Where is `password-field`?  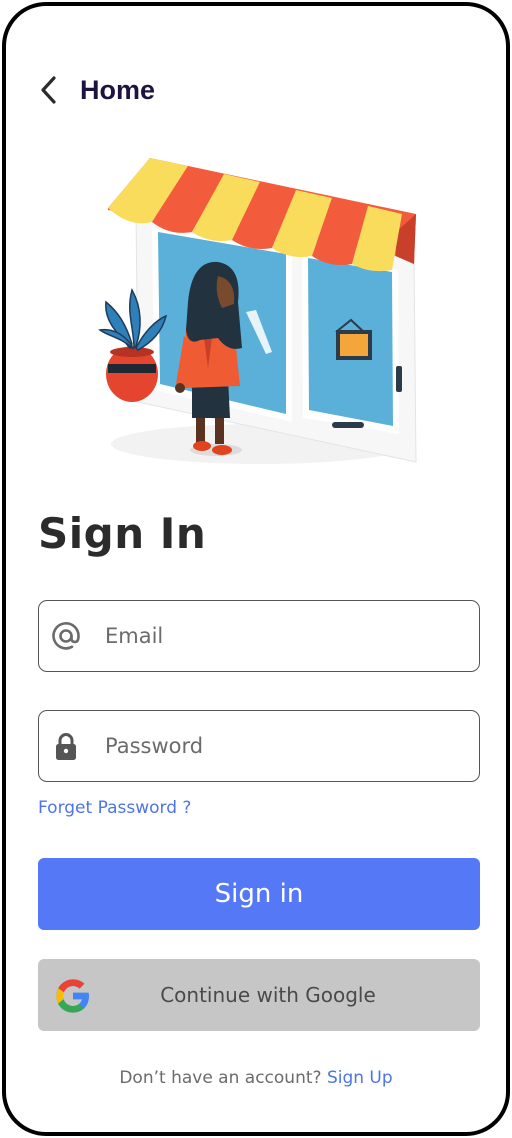 password-field is located at coordinates (259, 746).